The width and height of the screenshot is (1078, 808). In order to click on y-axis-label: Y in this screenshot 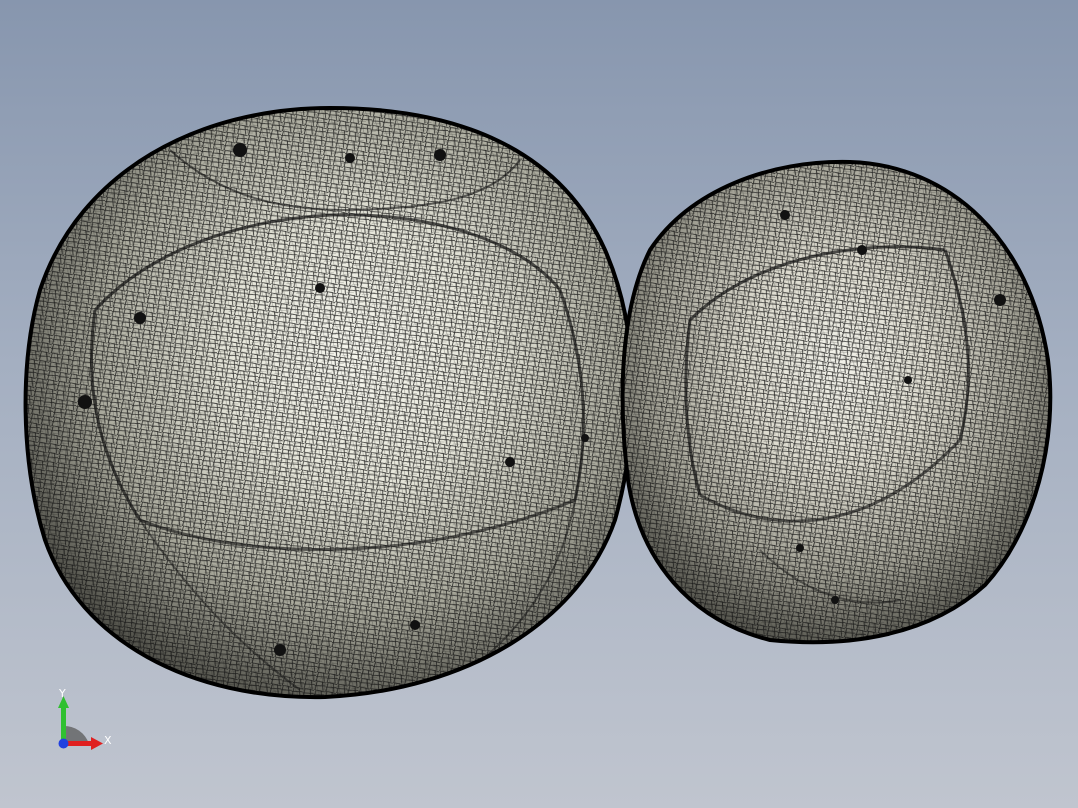, I will do `click(62, 693)`.